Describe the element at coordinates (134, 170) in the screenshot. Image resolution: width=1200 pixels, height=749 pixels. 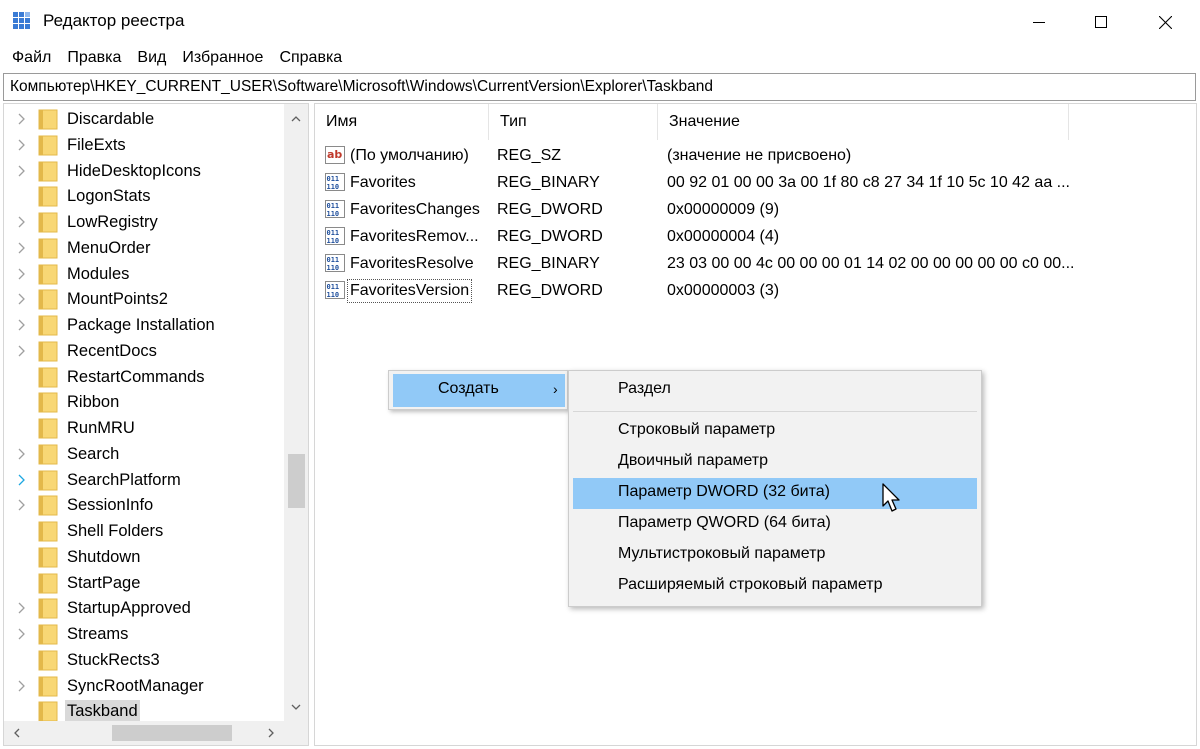
I see `tree-item-label: HideDesktopIcons` at that location.